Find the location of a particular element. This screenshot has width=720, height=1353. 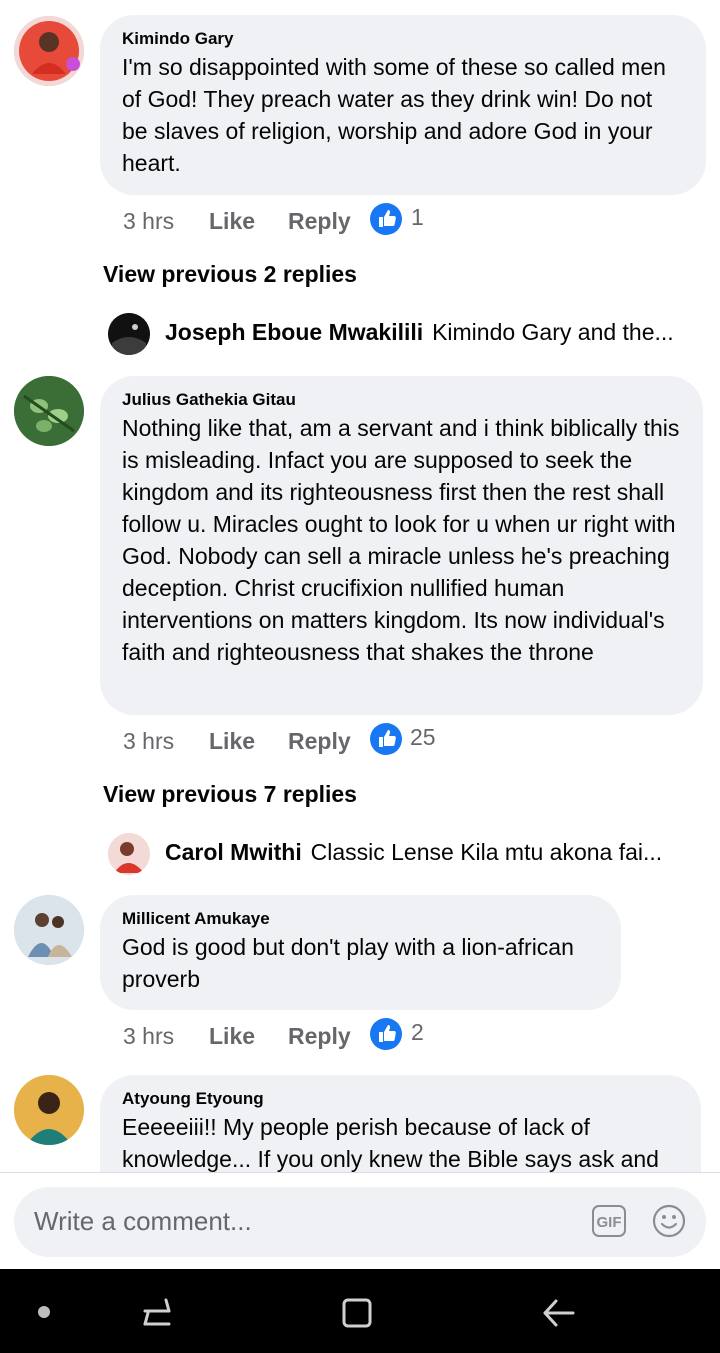

recents-icon is located at coordinates (157, 1313).